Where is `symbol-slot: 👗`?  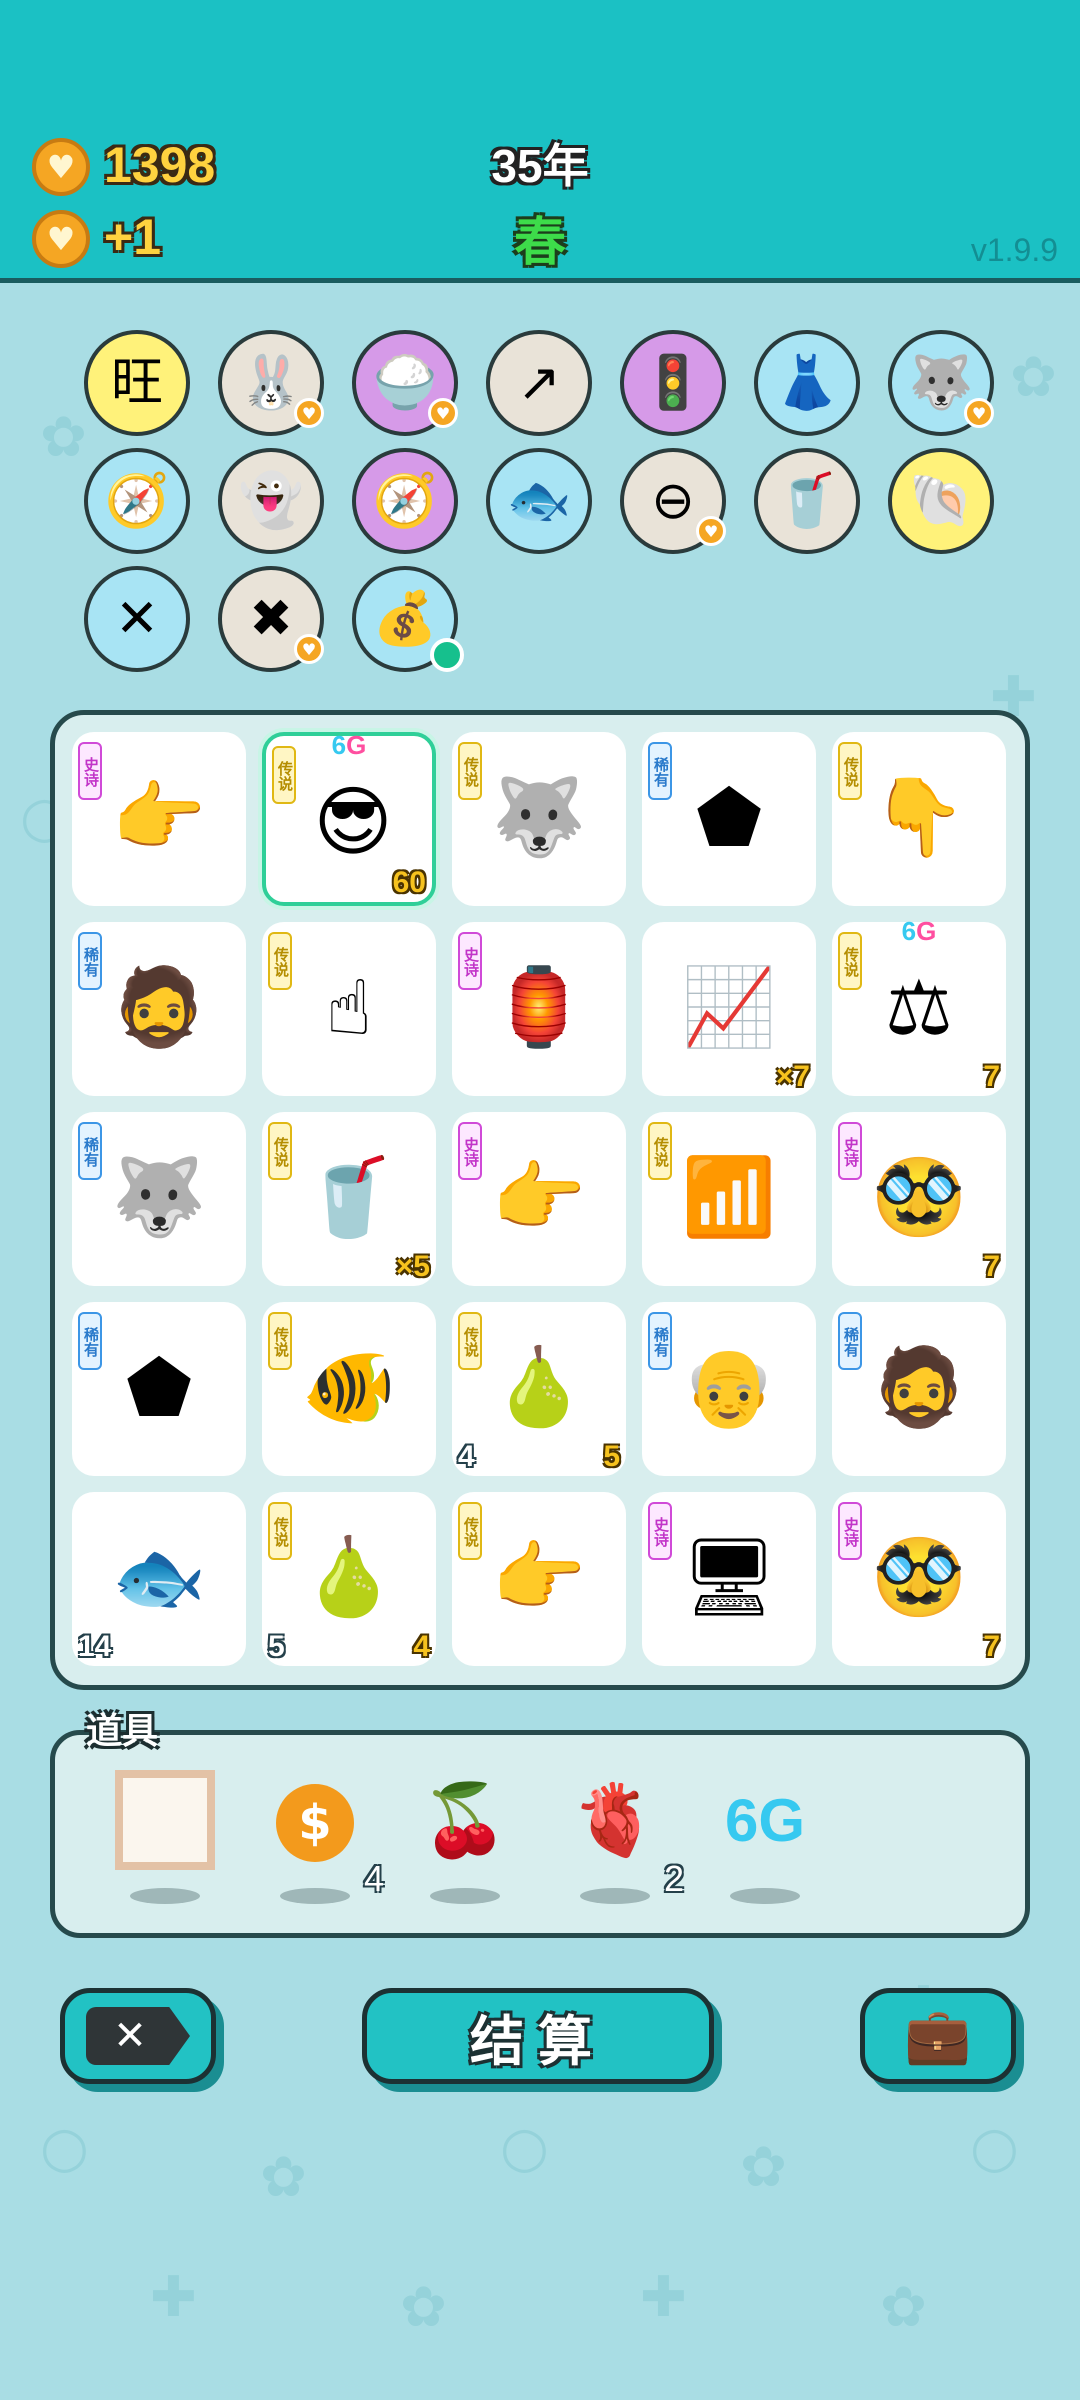
symbol-slot: 👗 is located at coordinates (807, 383).